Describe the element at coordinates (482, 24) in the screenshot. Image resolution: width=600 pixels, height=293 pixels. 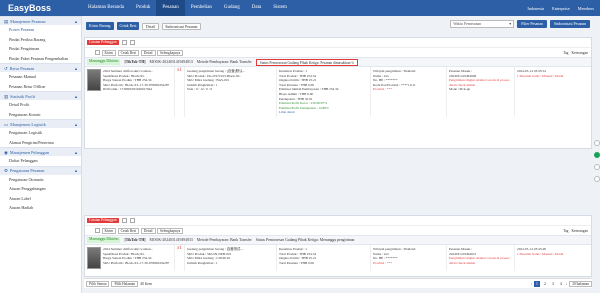
I see `order-time-select: Waktu Pemesanan ▾` at that location.